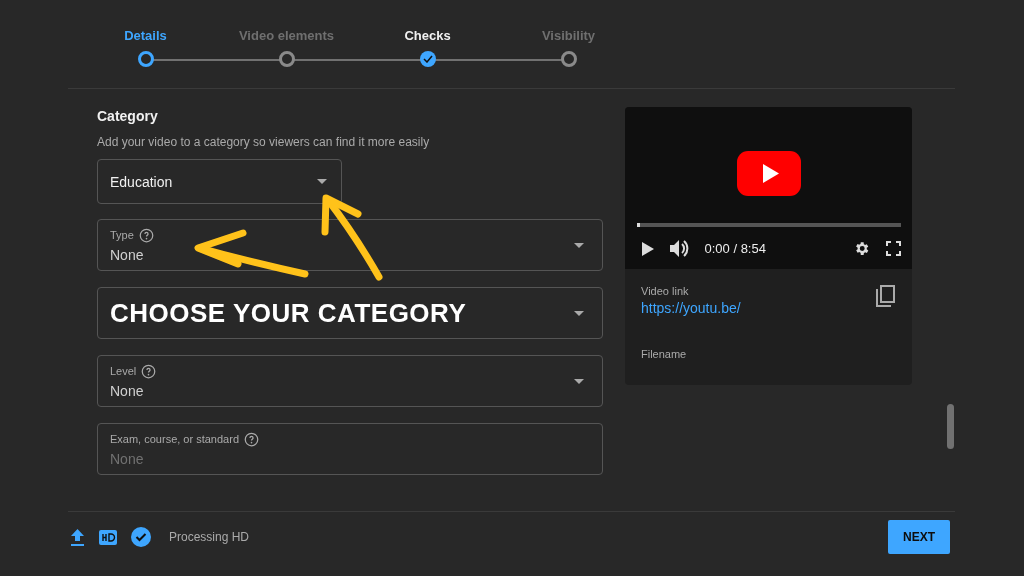 The height and width of the screenshot is (576, 1024). Describe the element at coordinates (950, 426) in the screenshot. I see `scrollbar-thumb` at that location.